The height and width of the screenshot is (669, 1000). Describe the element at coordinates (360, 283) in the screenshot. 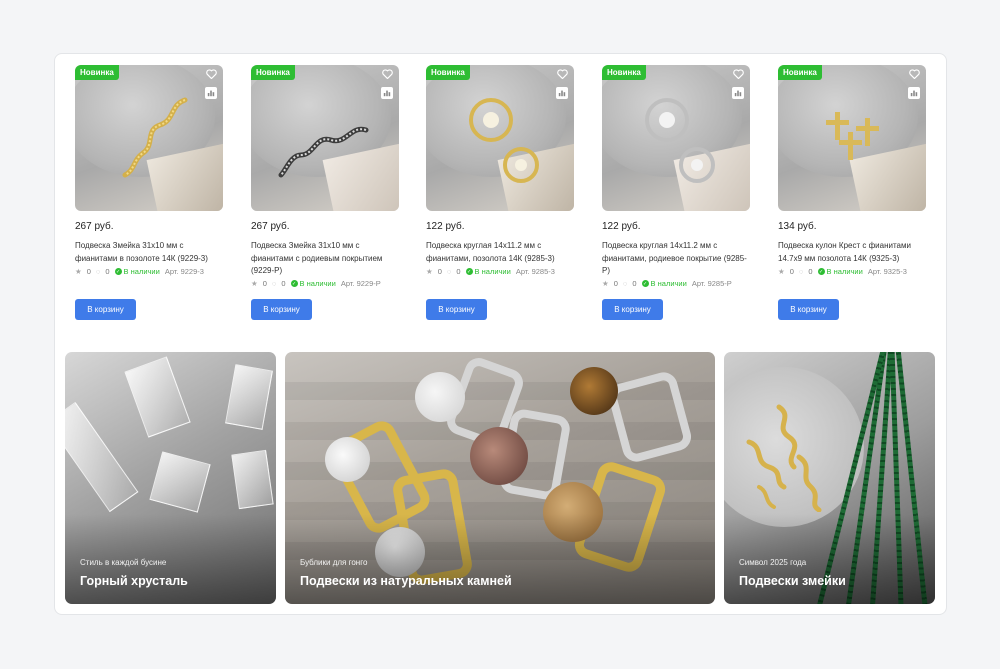

I see `article-number: Арт. 9229-Р` at that location.